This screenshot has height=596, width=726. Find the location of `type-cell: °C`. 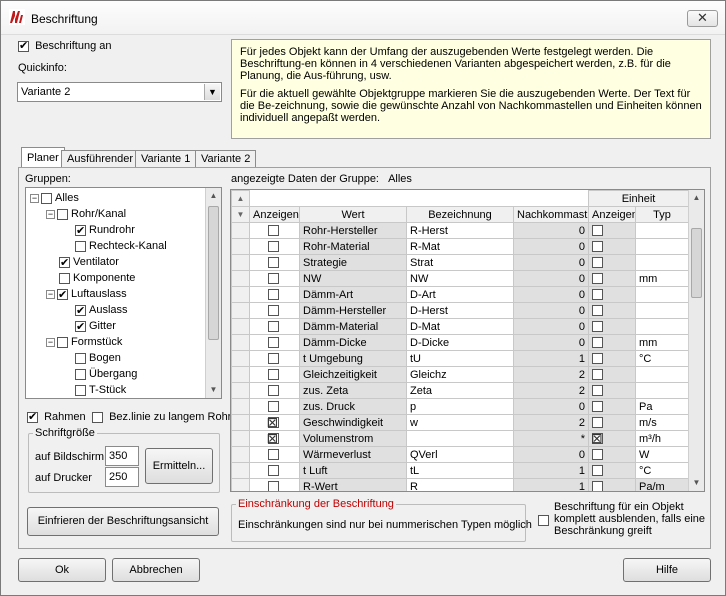

type-cell: °C is located at coordinates (662, 358).